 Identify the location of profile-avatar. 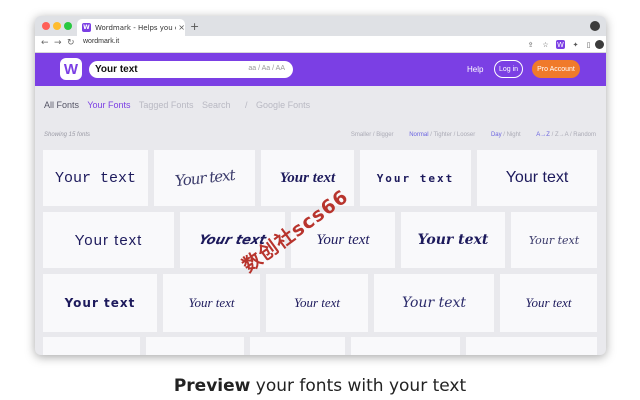
(599, 44).